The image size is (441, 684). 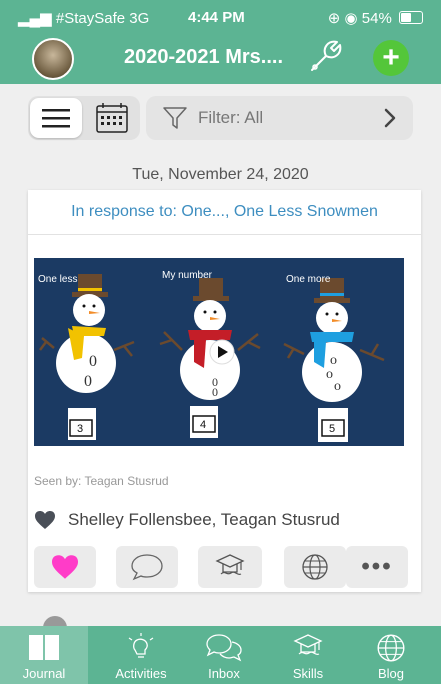 What do you see at coordinates (101, 481) in the screenshot?
I see `seen-by: Seen by: Teagan Stusrud` at bounding box center [101, 481].